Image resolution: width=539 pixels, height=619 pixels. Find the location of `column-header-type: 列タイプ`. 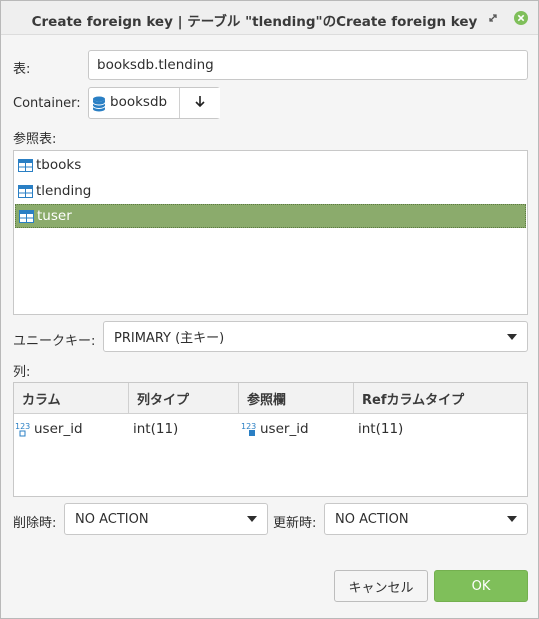

column-header-type: 列タイプ is located at coordinates (184, 398).